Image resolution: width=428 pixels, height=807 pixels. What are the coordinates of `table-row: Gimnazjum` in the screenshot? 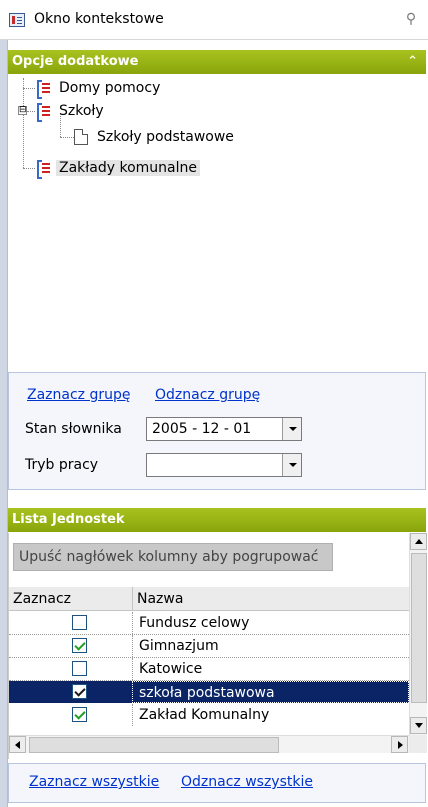 It's located at (209, 646).